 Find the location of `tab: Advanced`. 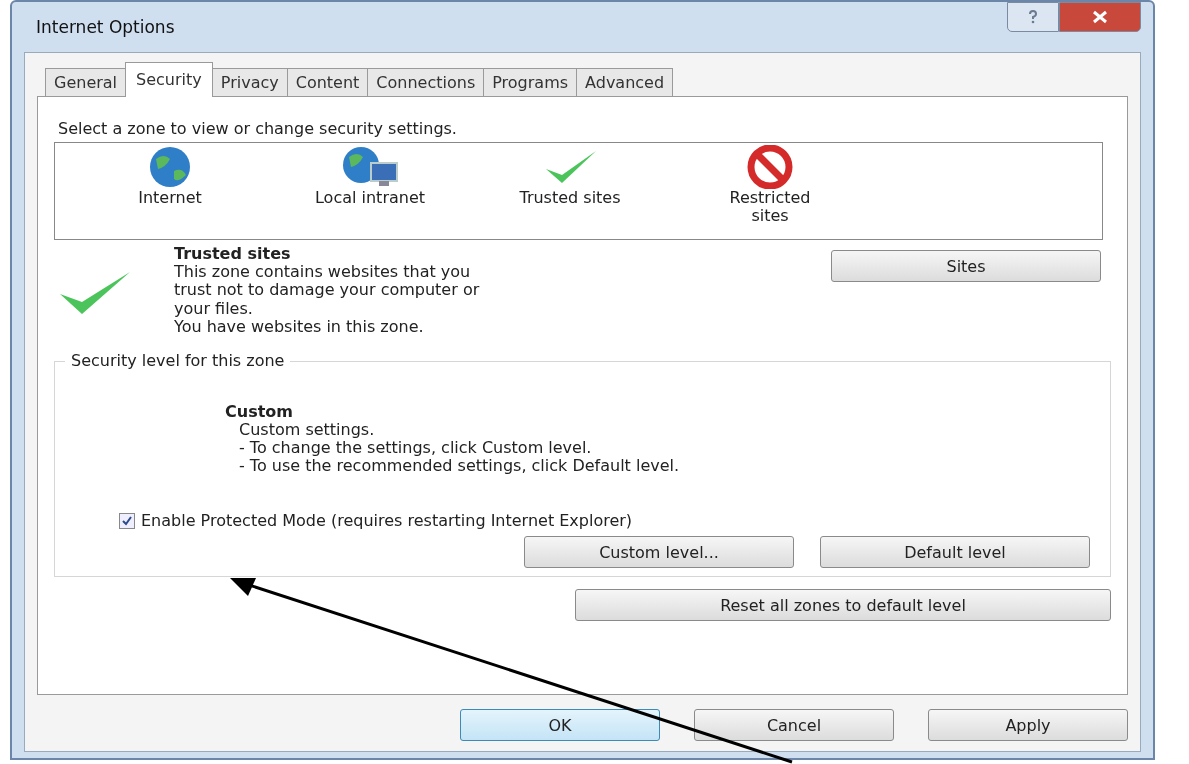

tab: Advanced is located at coordinates (625, 82).